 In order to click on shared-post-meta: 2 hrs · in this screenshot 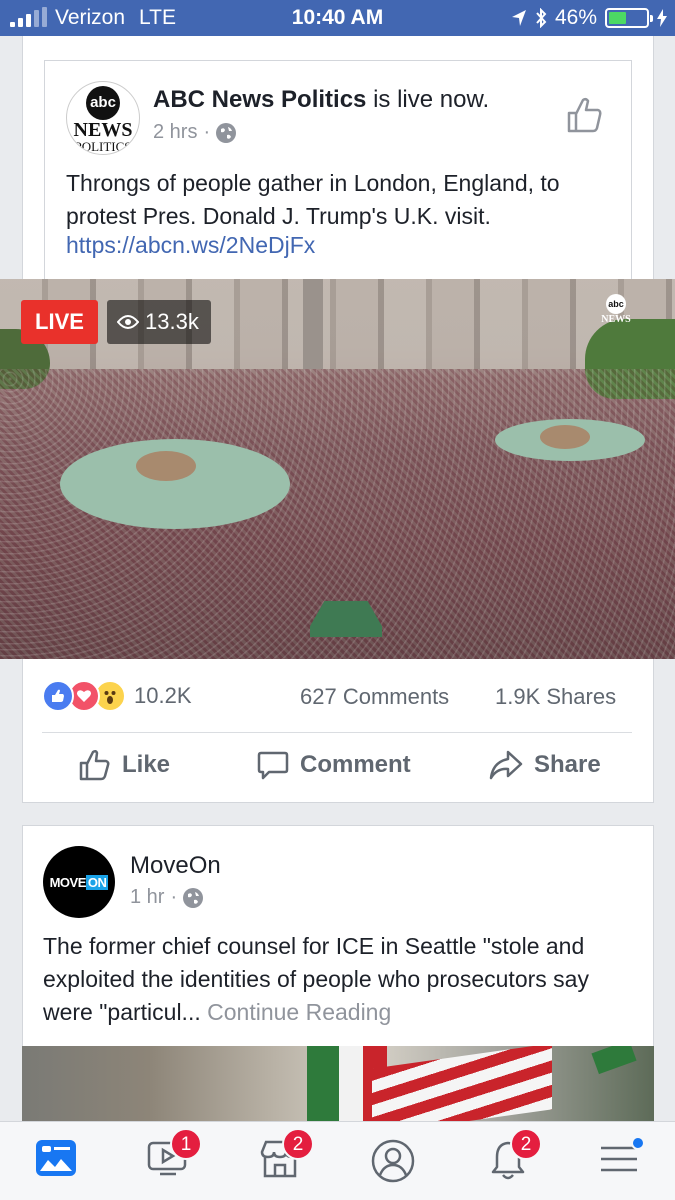, I will do `click(195, 132)`.